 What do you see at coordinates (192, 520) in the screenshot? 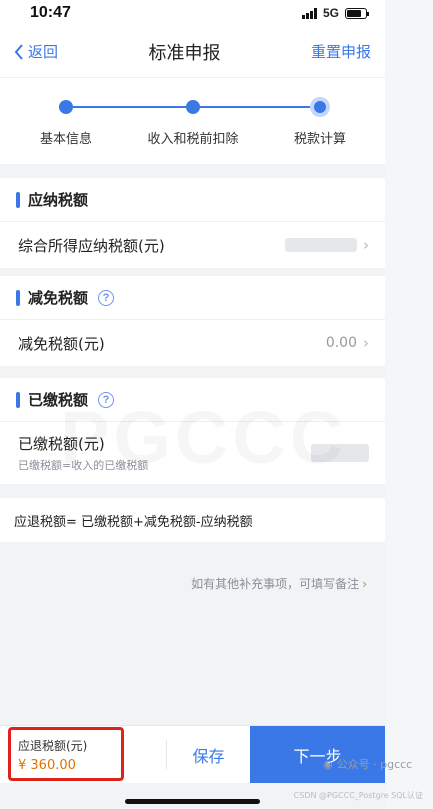
I see `refund-formula: 应退税额= 已缴税额+减免税额-应纳税额` at bounding box center [192, 520].